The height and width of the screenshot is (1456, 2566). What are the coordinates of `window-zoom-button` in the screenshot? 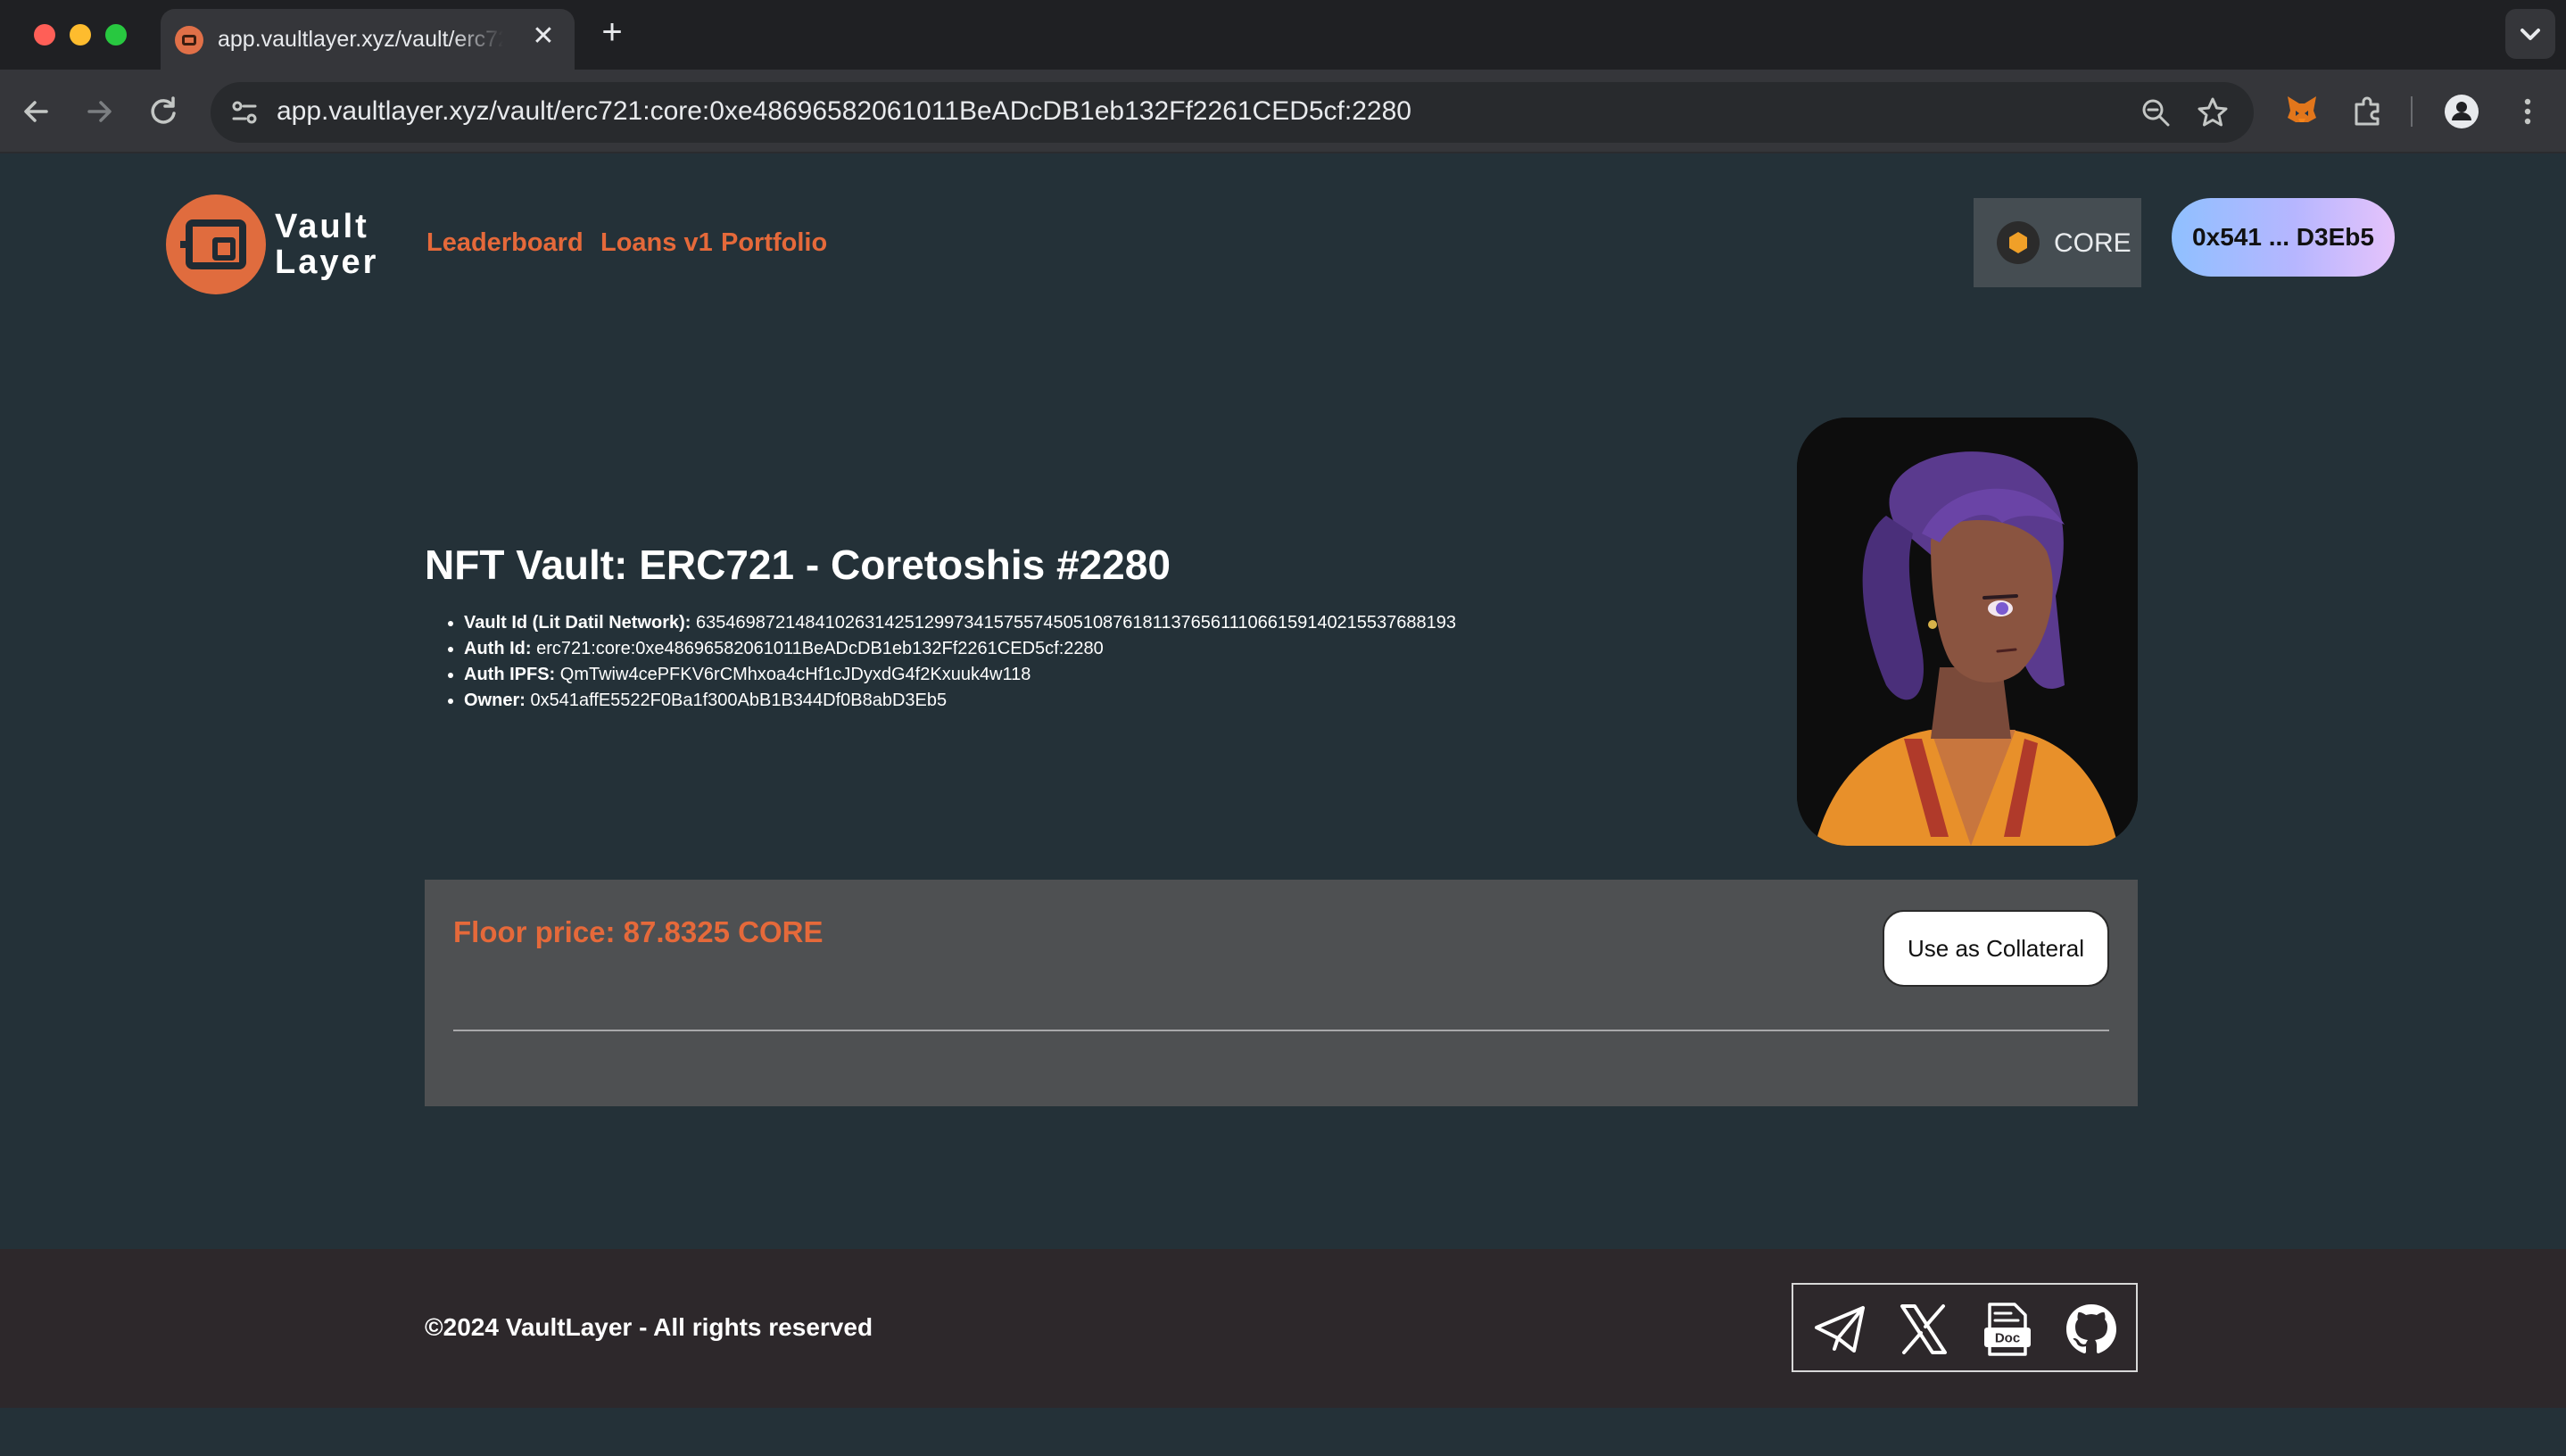 It's located at (116, 35).